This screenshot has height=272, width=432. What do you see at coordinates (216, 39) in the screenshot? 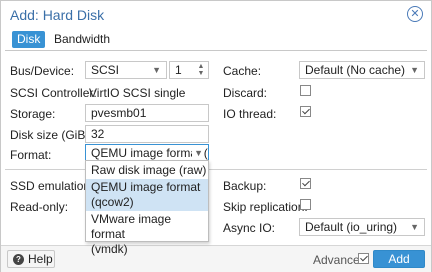
I see `tab-bar: Disk Bandwidth` at bounding box center [216, 39].